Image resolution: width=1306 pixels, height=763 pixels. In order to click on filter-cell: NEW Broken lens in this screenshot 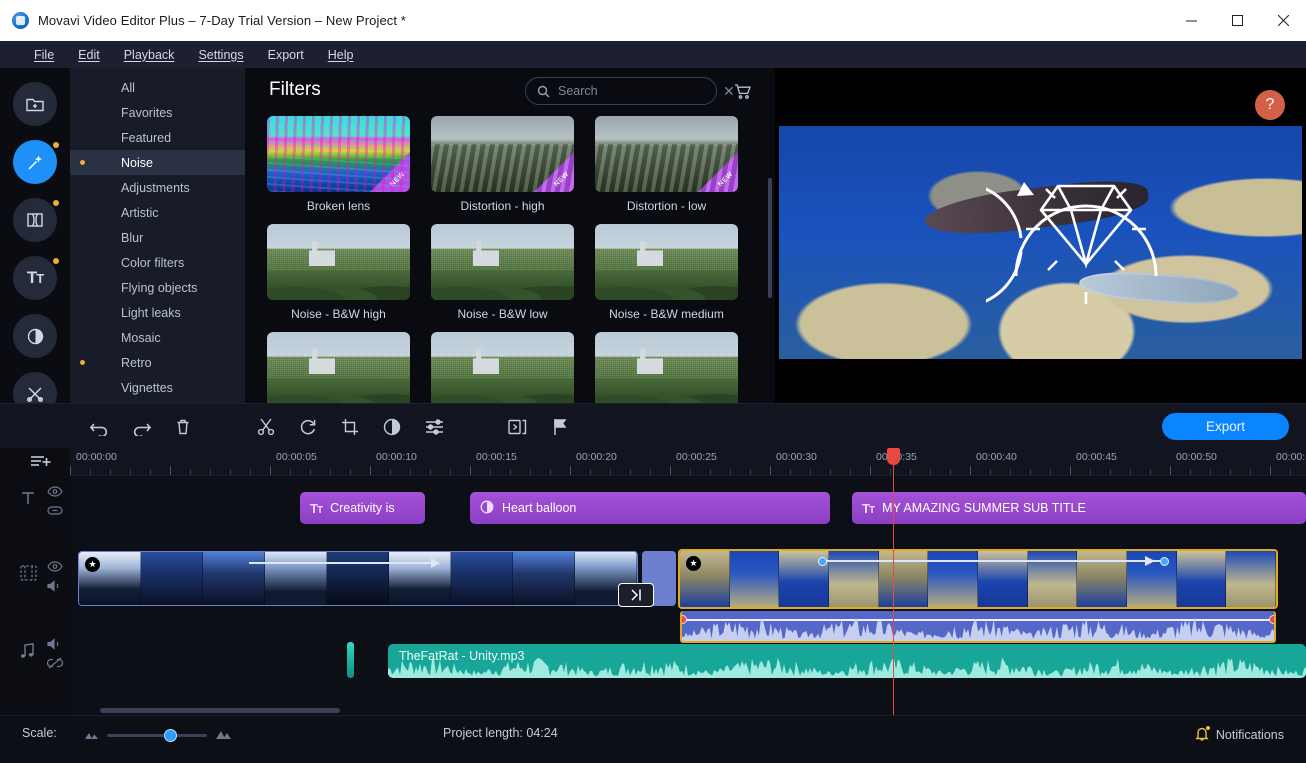, I will do `click(338, 164)`.